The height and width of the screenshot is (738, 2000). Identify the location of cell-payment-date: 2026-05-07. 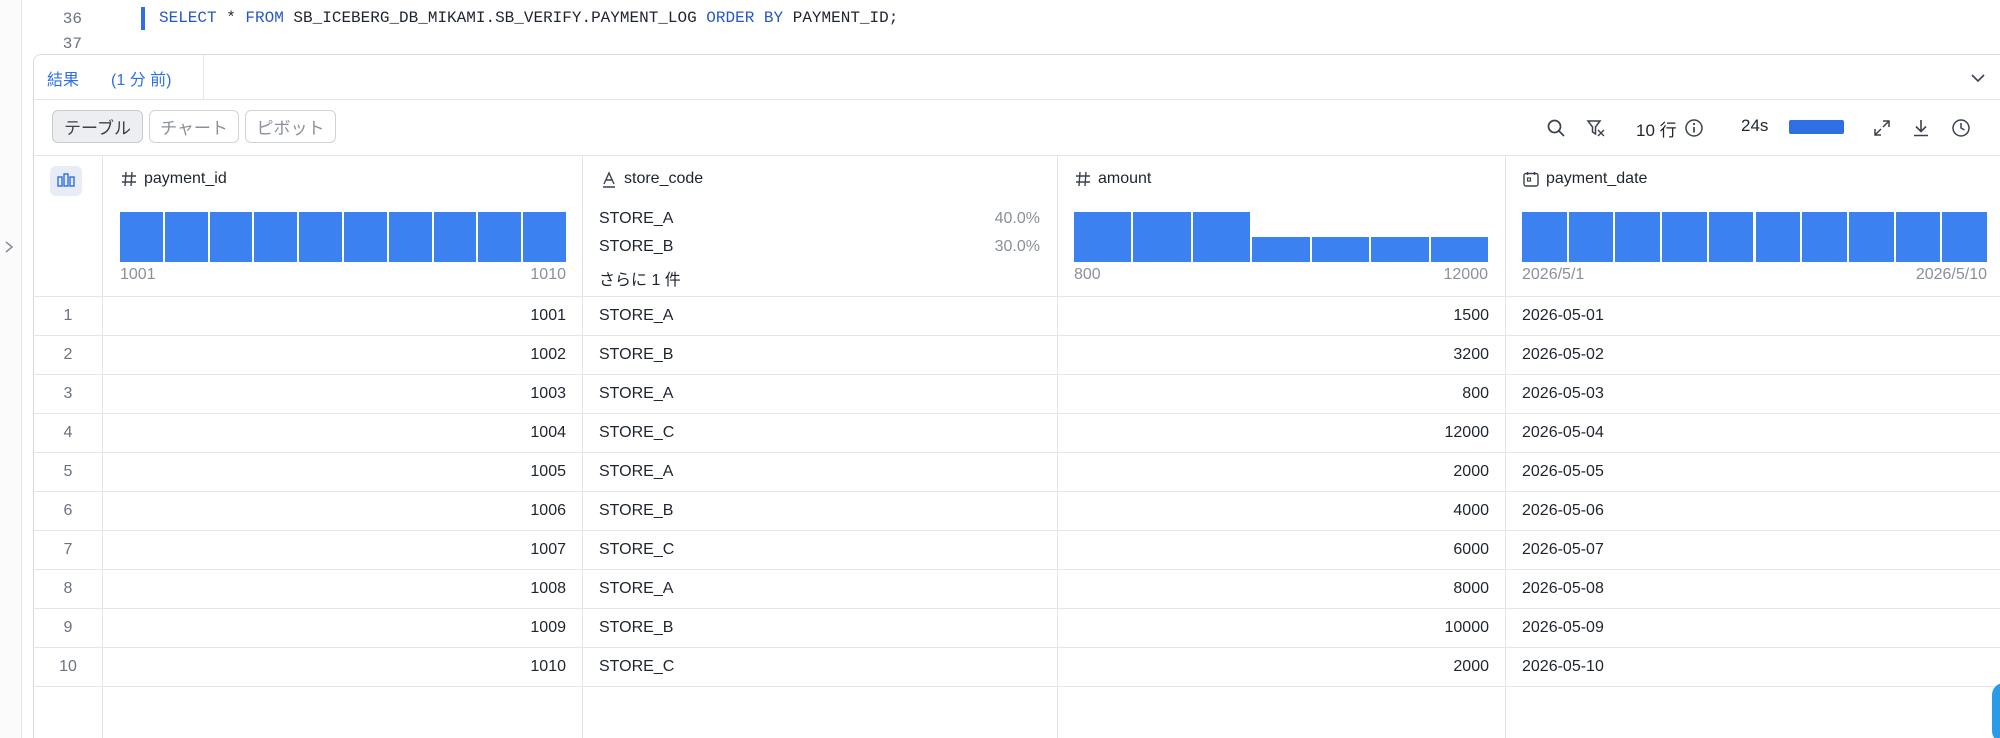
(1752, 549).